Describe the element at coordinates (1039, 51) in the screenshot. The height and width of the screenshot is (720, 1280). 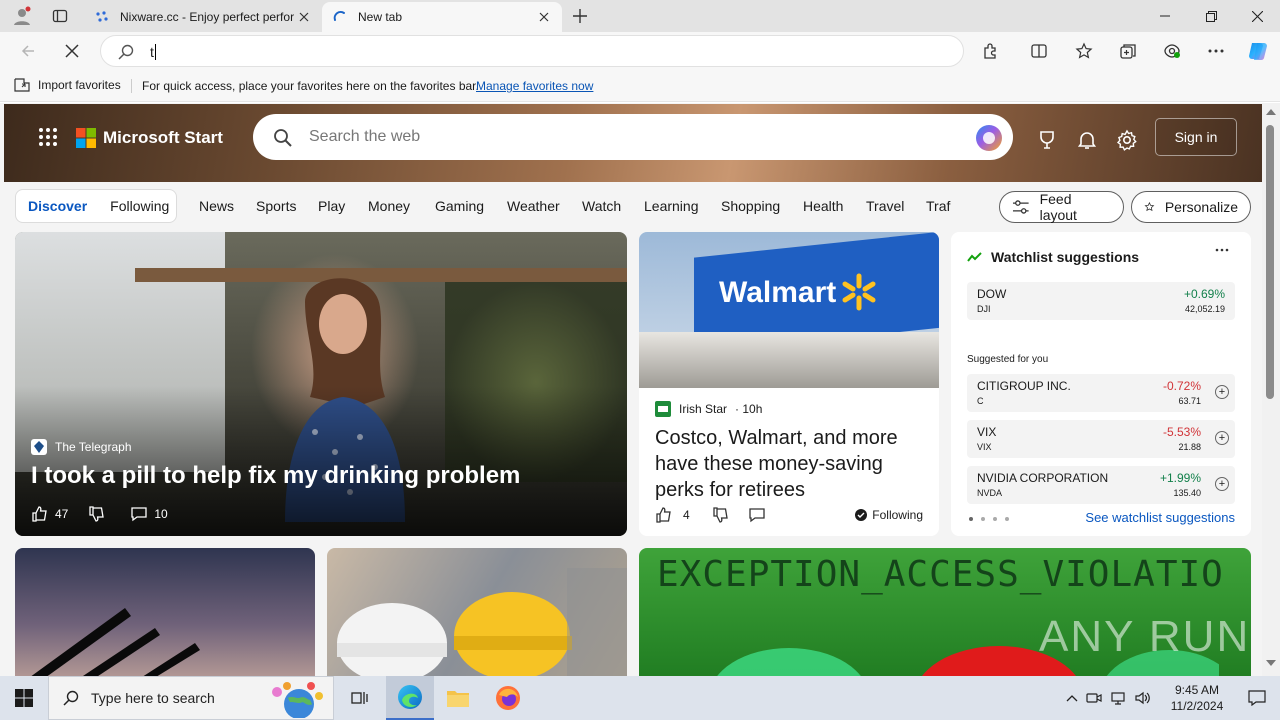
I see `split-screen-icon` at that location.